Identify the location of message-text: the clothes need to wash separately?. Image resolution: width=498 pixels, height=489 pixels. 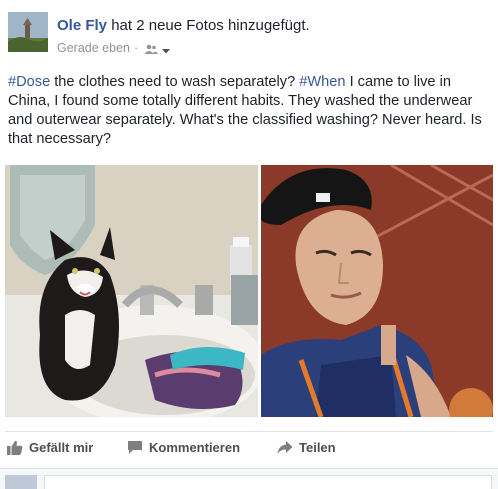
(175, 82).